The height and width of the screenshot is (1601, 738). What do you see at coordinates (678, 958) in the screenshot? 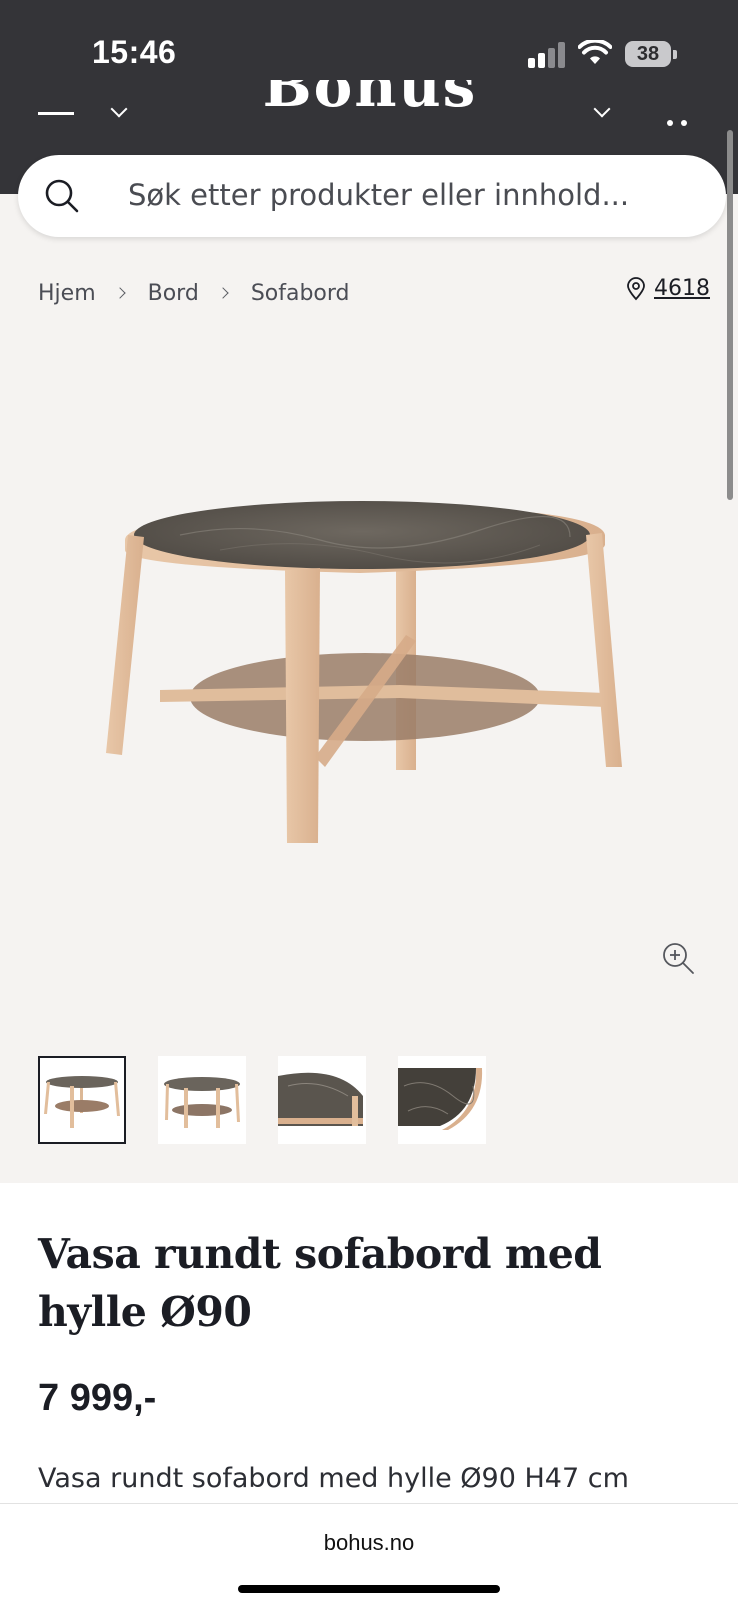
I see `zoom-in-icon` at bounding box center [678, 958].